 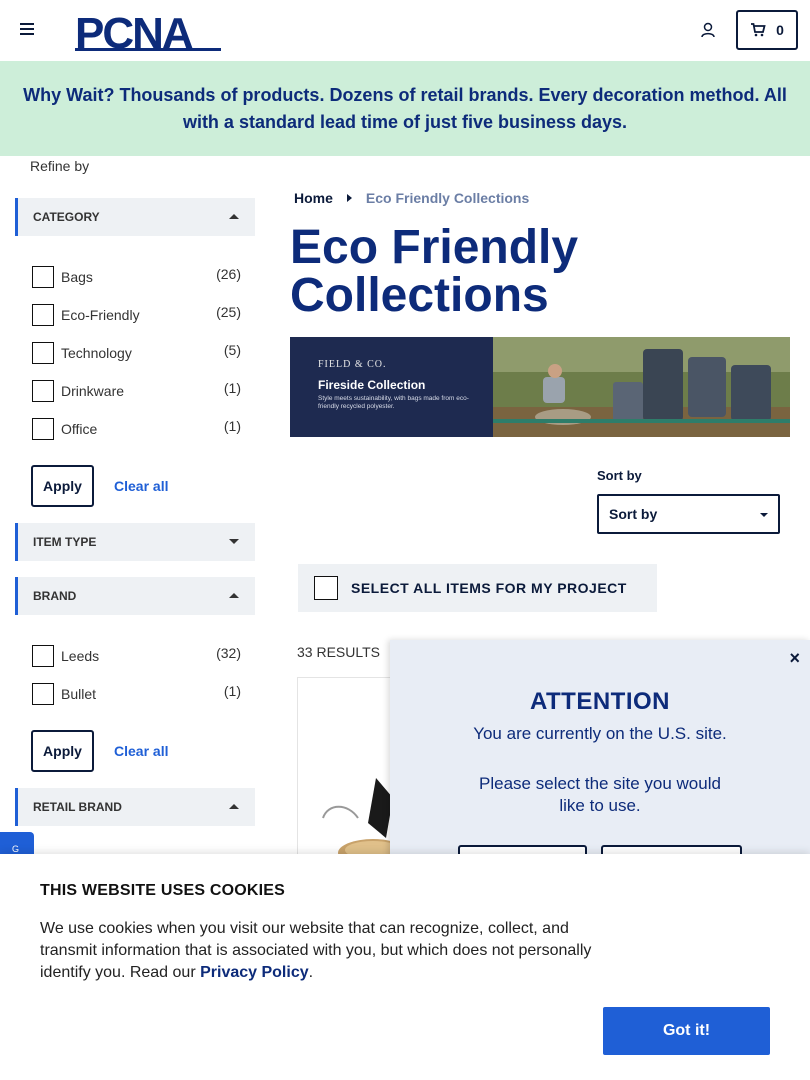 What do you see at coordinates (55, 596) in the screenshot?
I see `facet-title: BRAND` at bounding box center [55, 596].